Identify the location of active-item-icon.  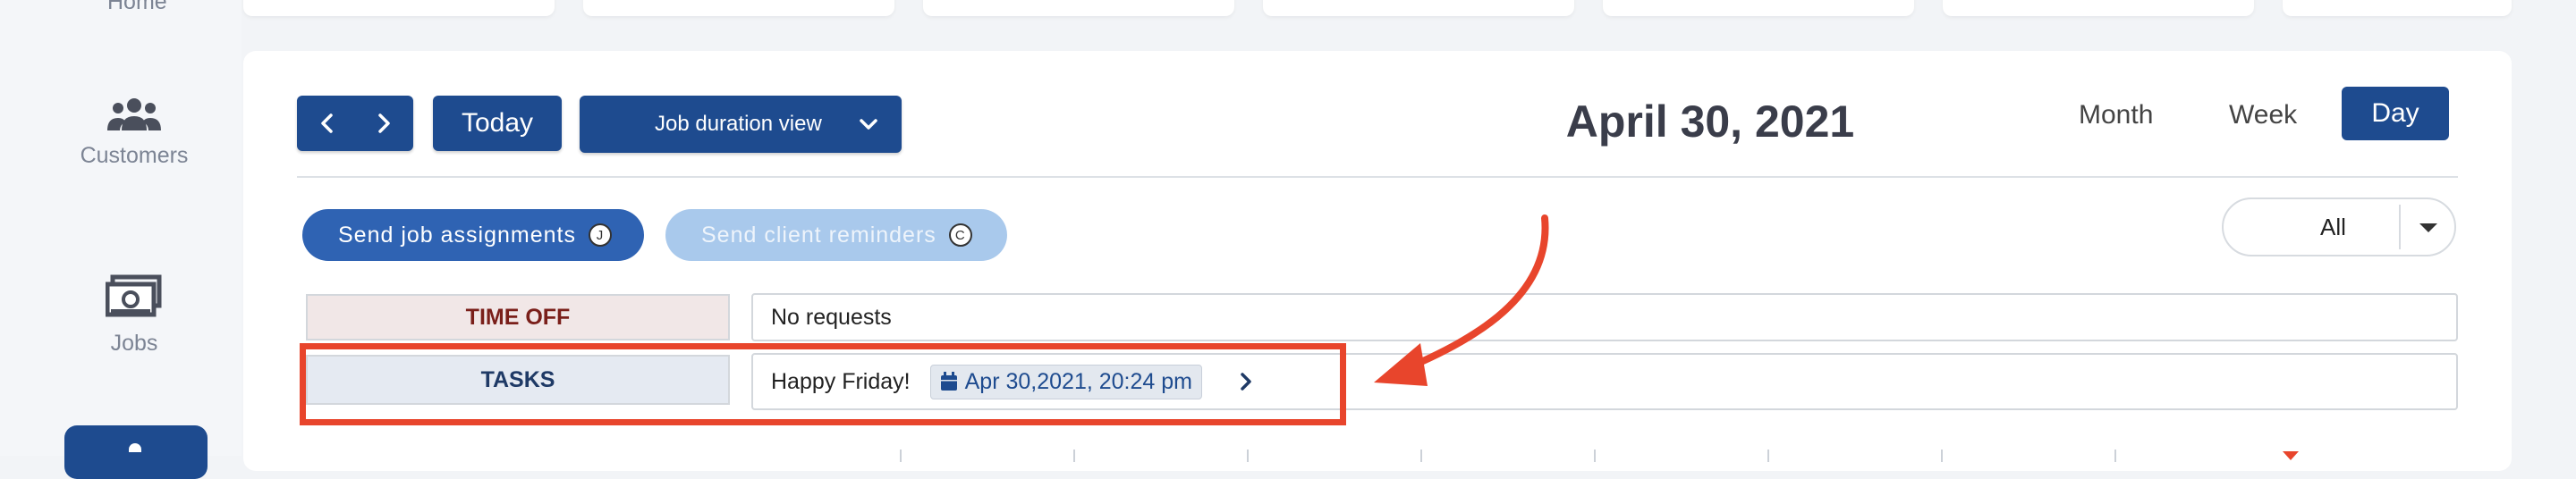
(135, 447).